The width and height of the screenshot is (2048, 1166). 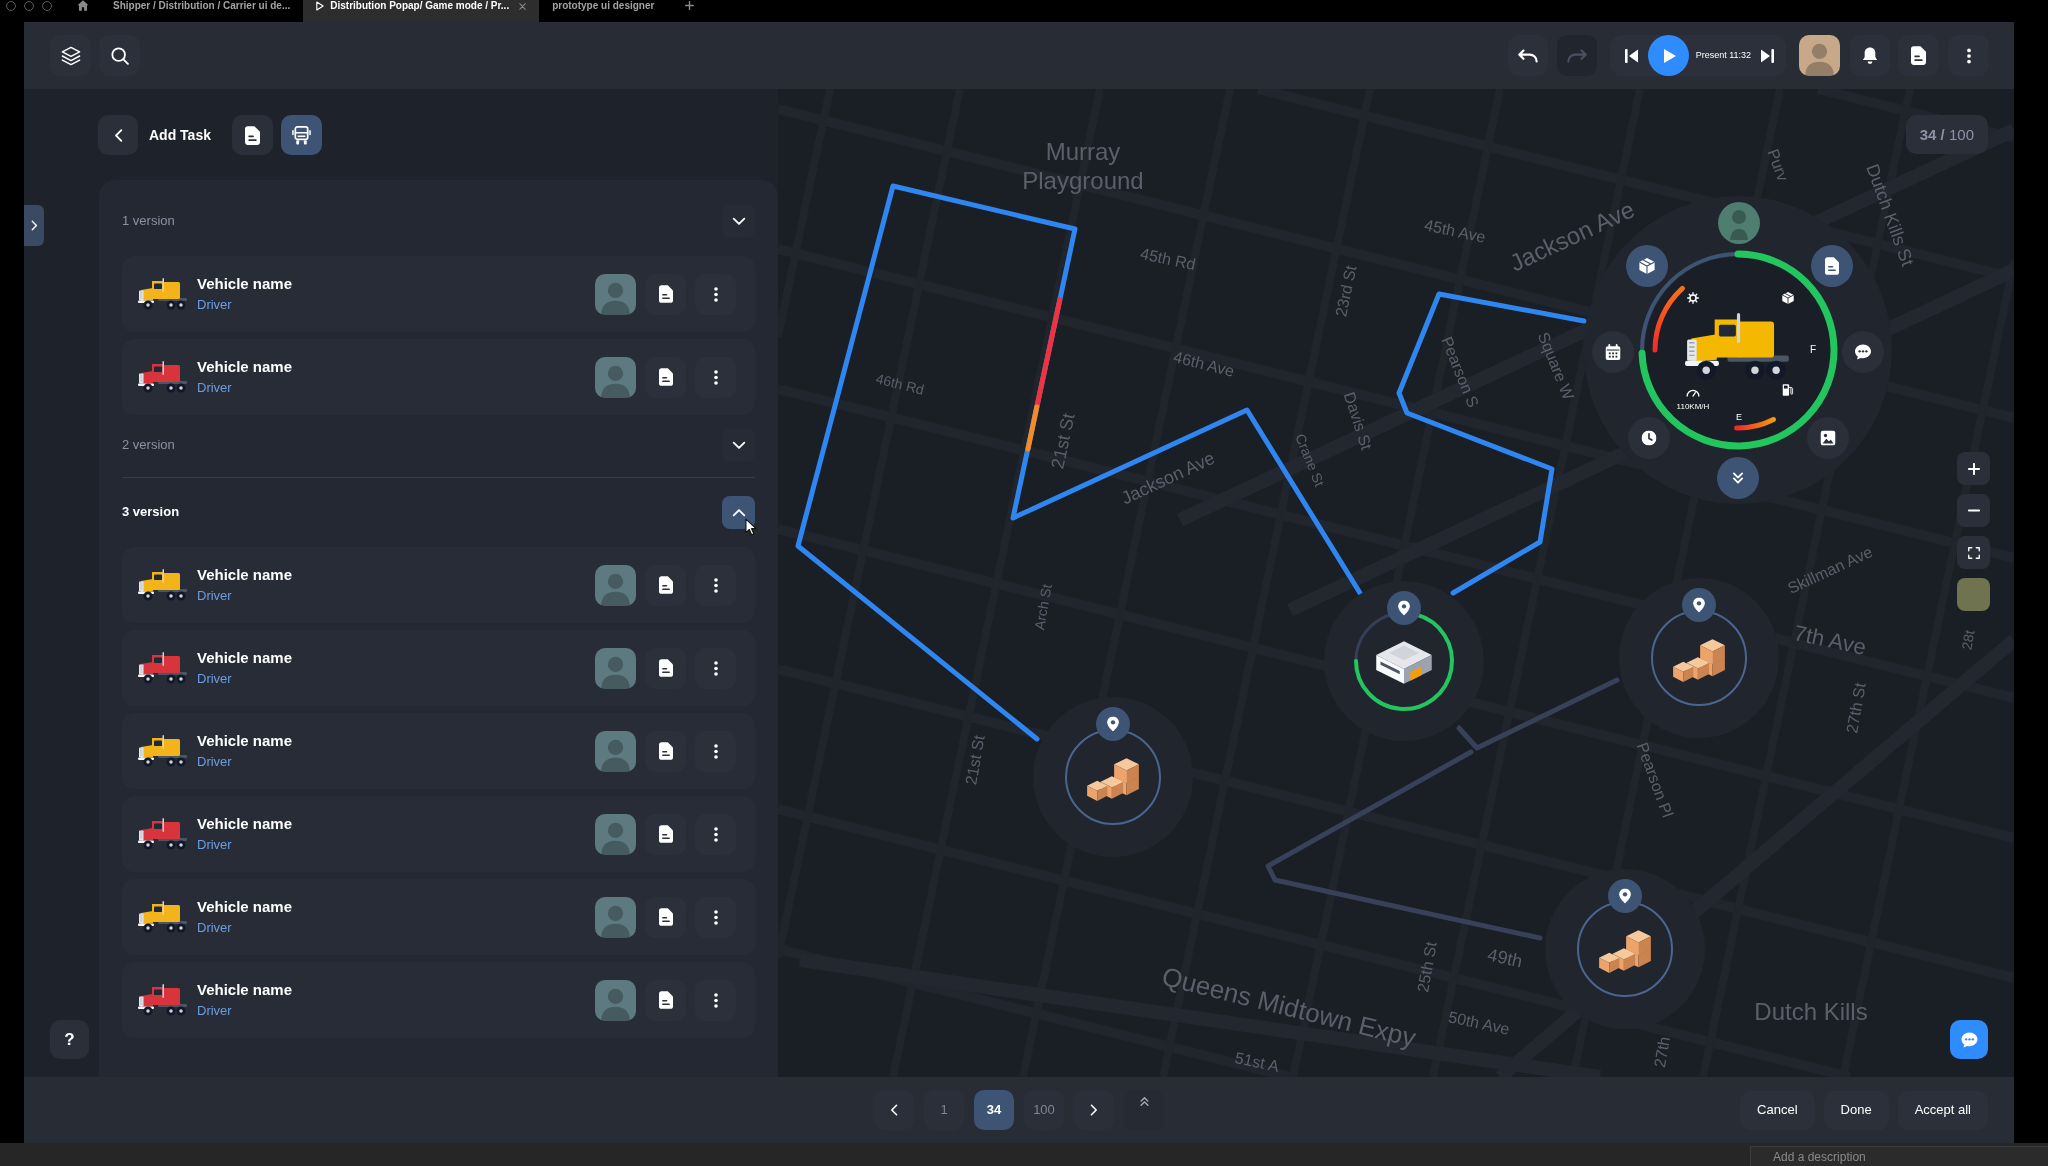 What do you see at coordinates (1819, 55) in the screenshot?
I see `user-avatar` at bounding box center [1819, 55].